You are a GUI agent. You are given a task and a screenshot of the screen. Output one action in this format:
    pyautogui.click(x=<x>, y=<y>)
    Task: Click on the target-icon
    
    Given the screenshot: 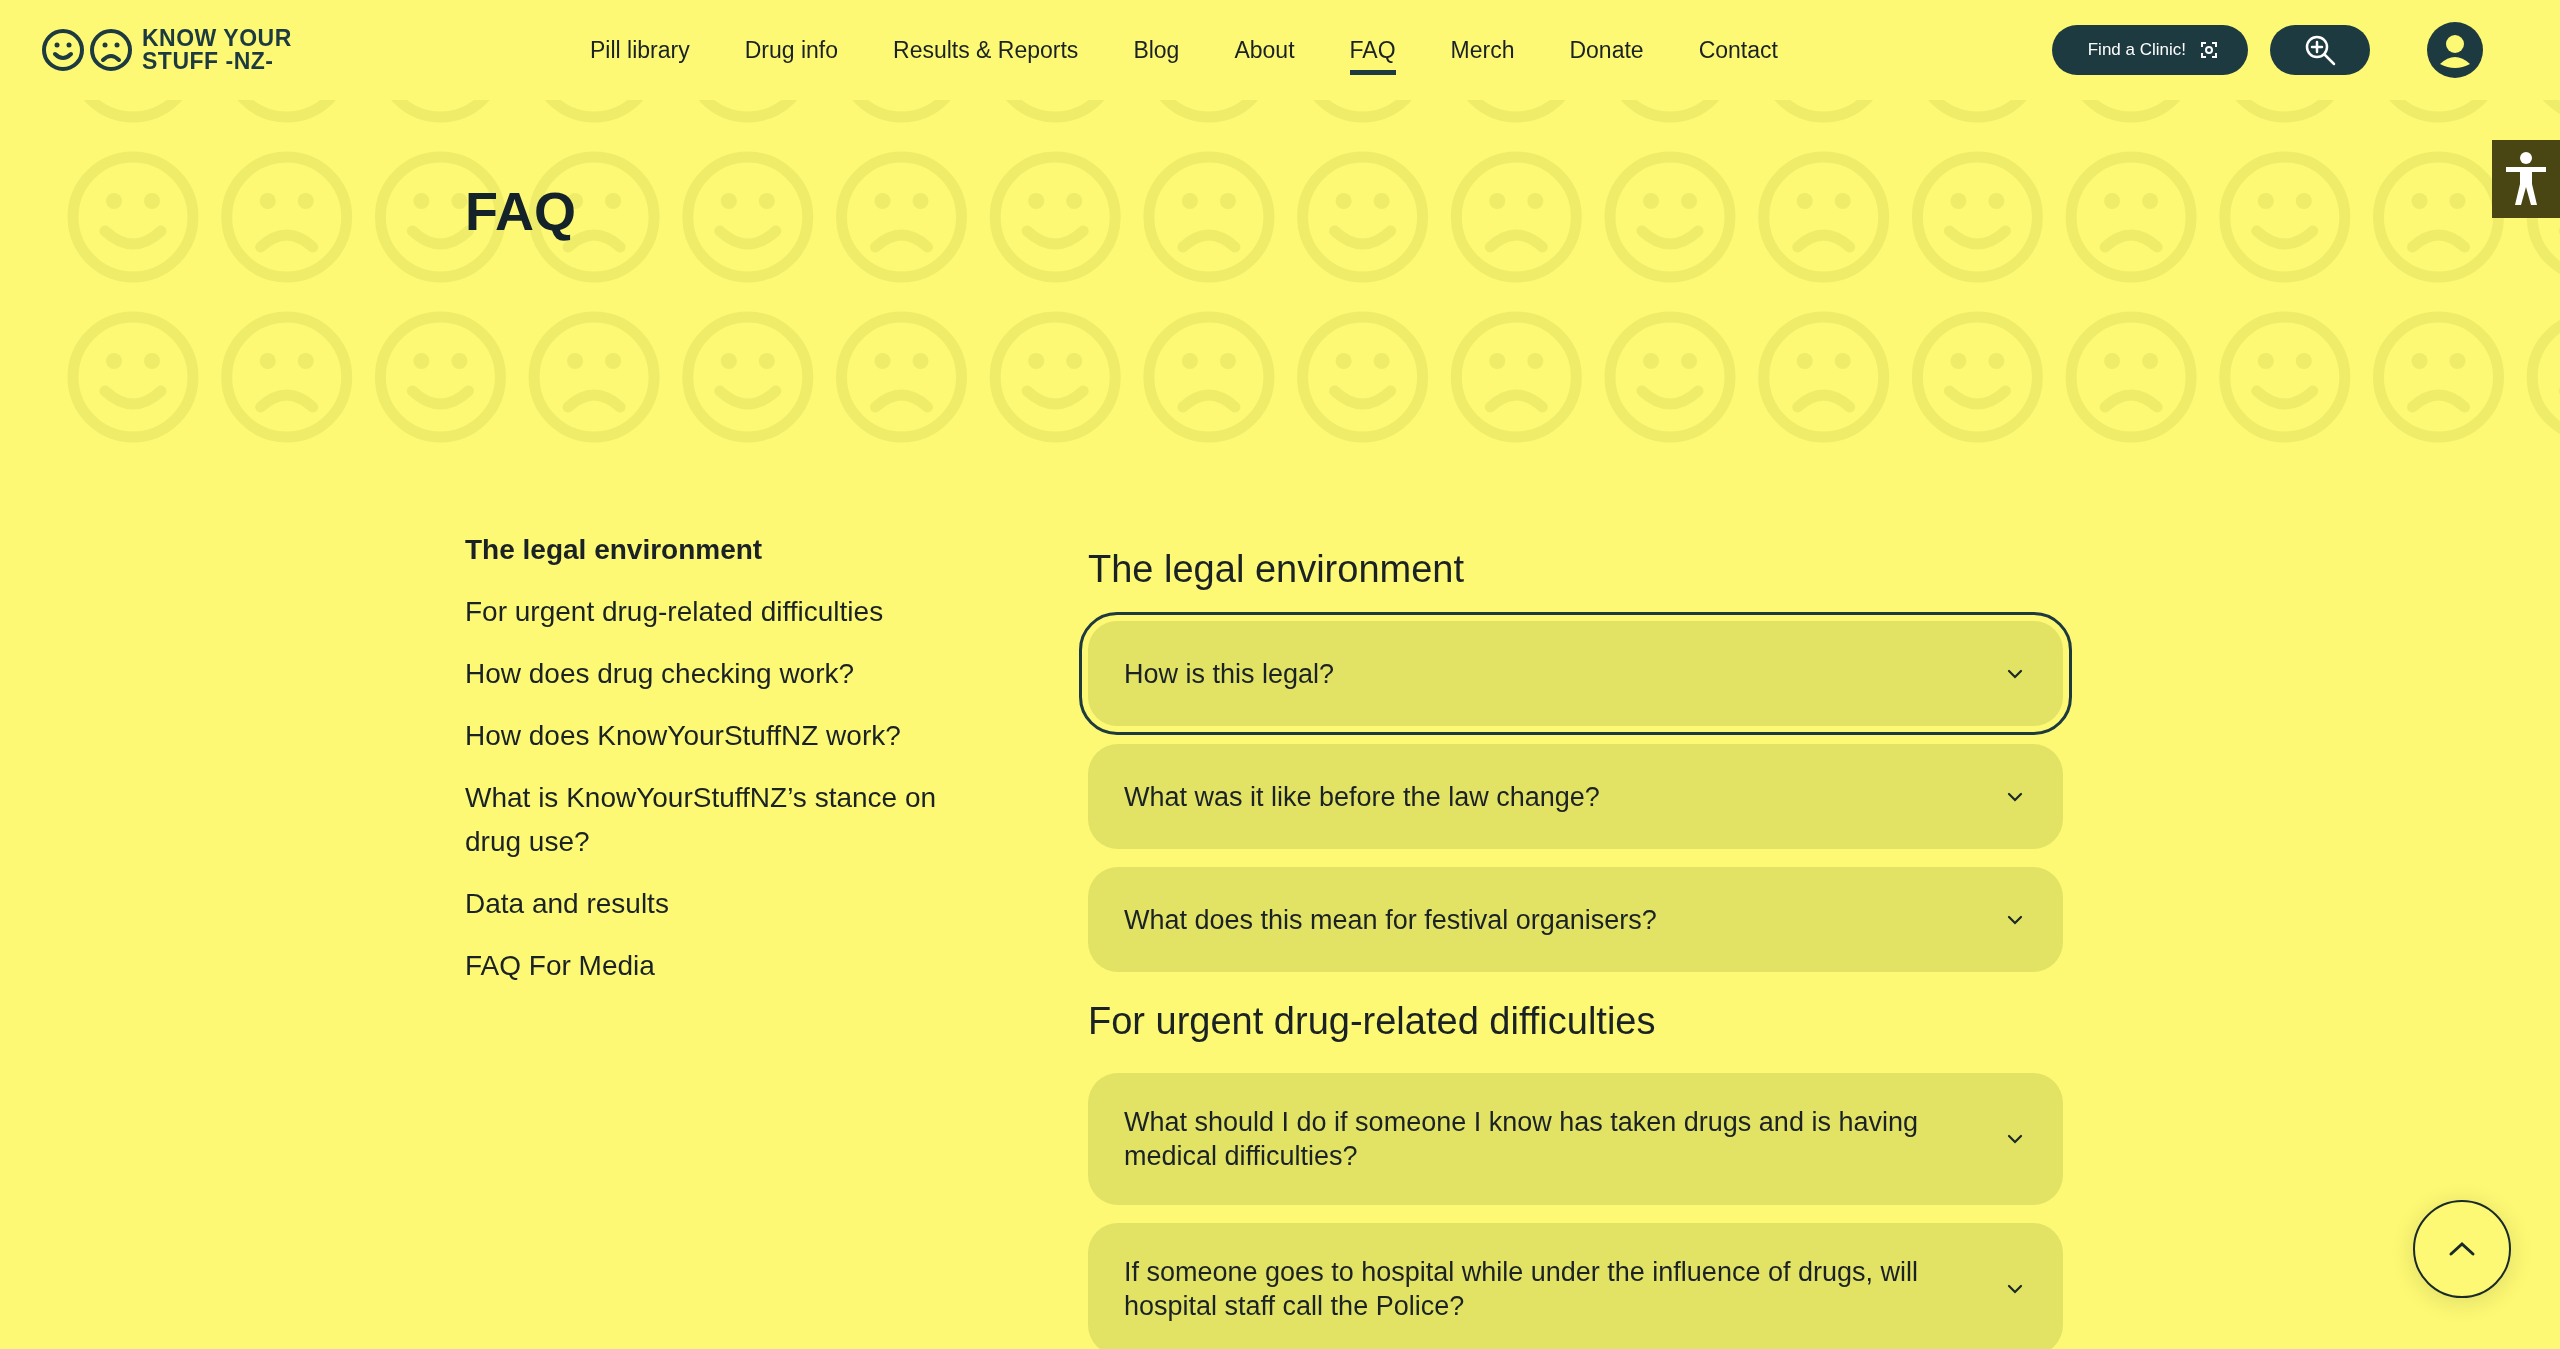 What is the action you would take?
    pyautogui.click(x=2209, y=50)
    